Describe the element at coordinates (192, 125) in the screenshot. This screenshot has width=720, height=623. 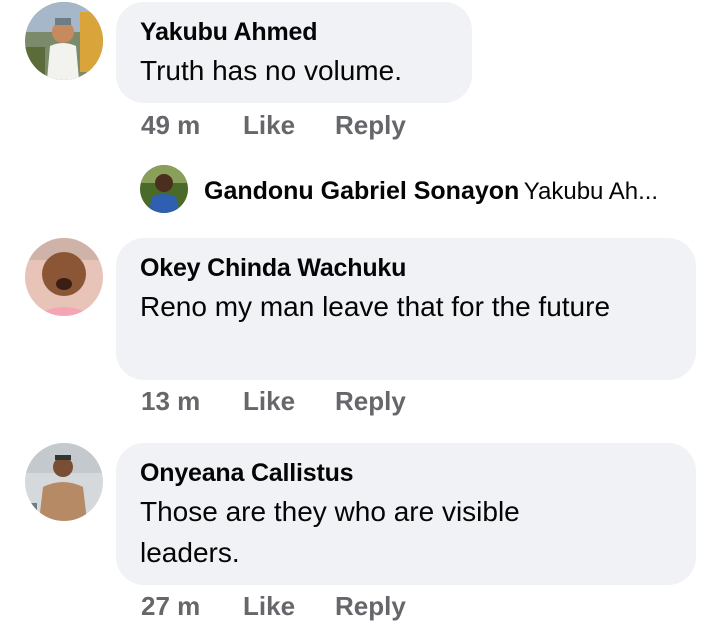
I see `comment-timestamp: 49 m` at that location.